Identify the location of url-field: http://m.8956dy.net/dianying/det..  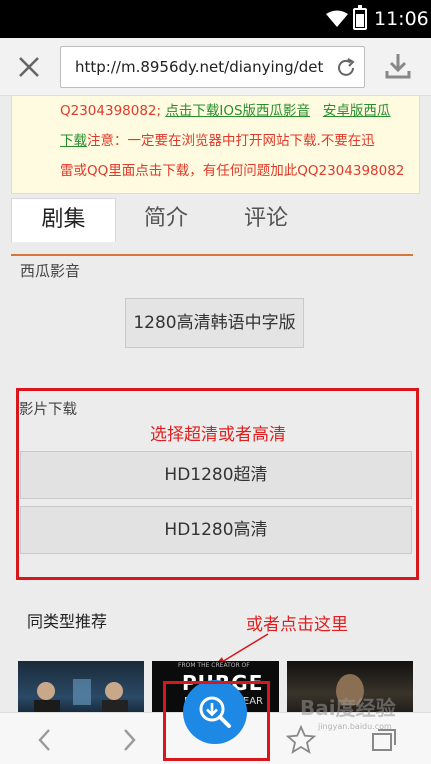
(212, 67).